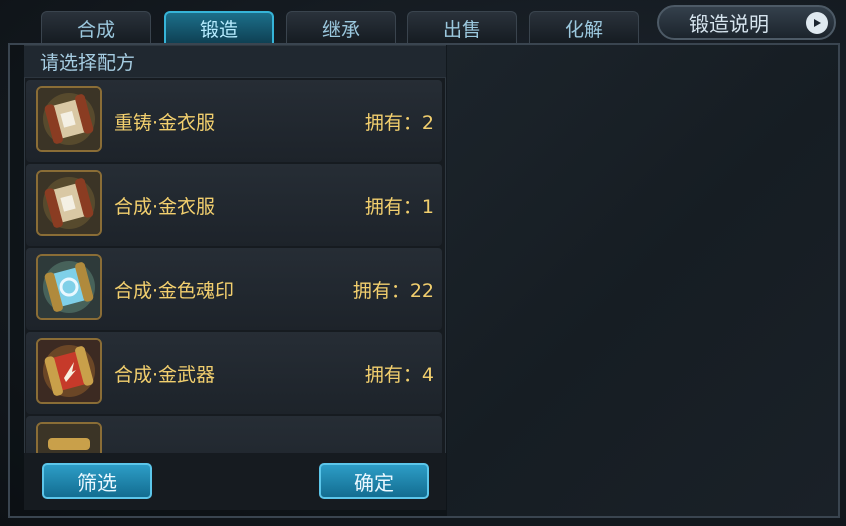 This screenshot has width=846, height=526. What do you see at coordinates (234, 205) in the screenshot?
I see `recipe-item: 合成·金衣服 拥有：1` at bounding box center [234, 205].